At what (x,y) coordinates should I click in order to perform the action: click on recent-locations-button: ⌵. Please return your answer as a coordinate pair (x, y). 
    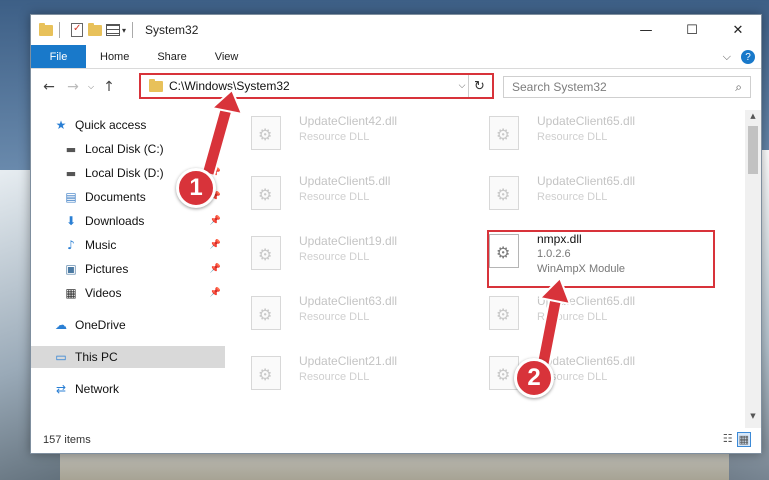
    Looking at the image, I should click on (91, 87).